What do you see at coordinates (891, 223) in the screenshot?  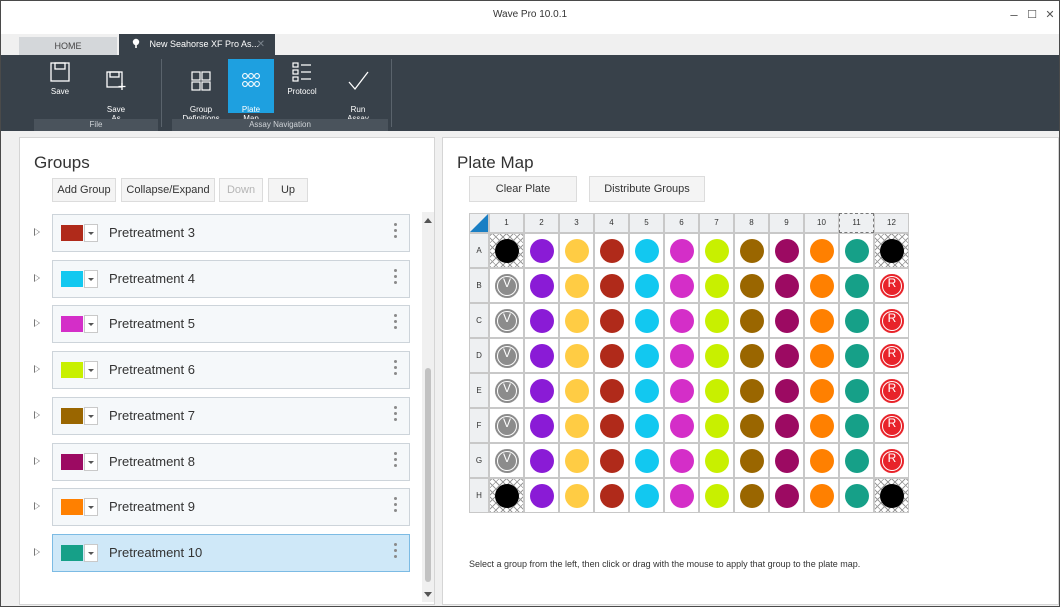 I see `plate-column-header: 12` at bounding box center [891, 223].